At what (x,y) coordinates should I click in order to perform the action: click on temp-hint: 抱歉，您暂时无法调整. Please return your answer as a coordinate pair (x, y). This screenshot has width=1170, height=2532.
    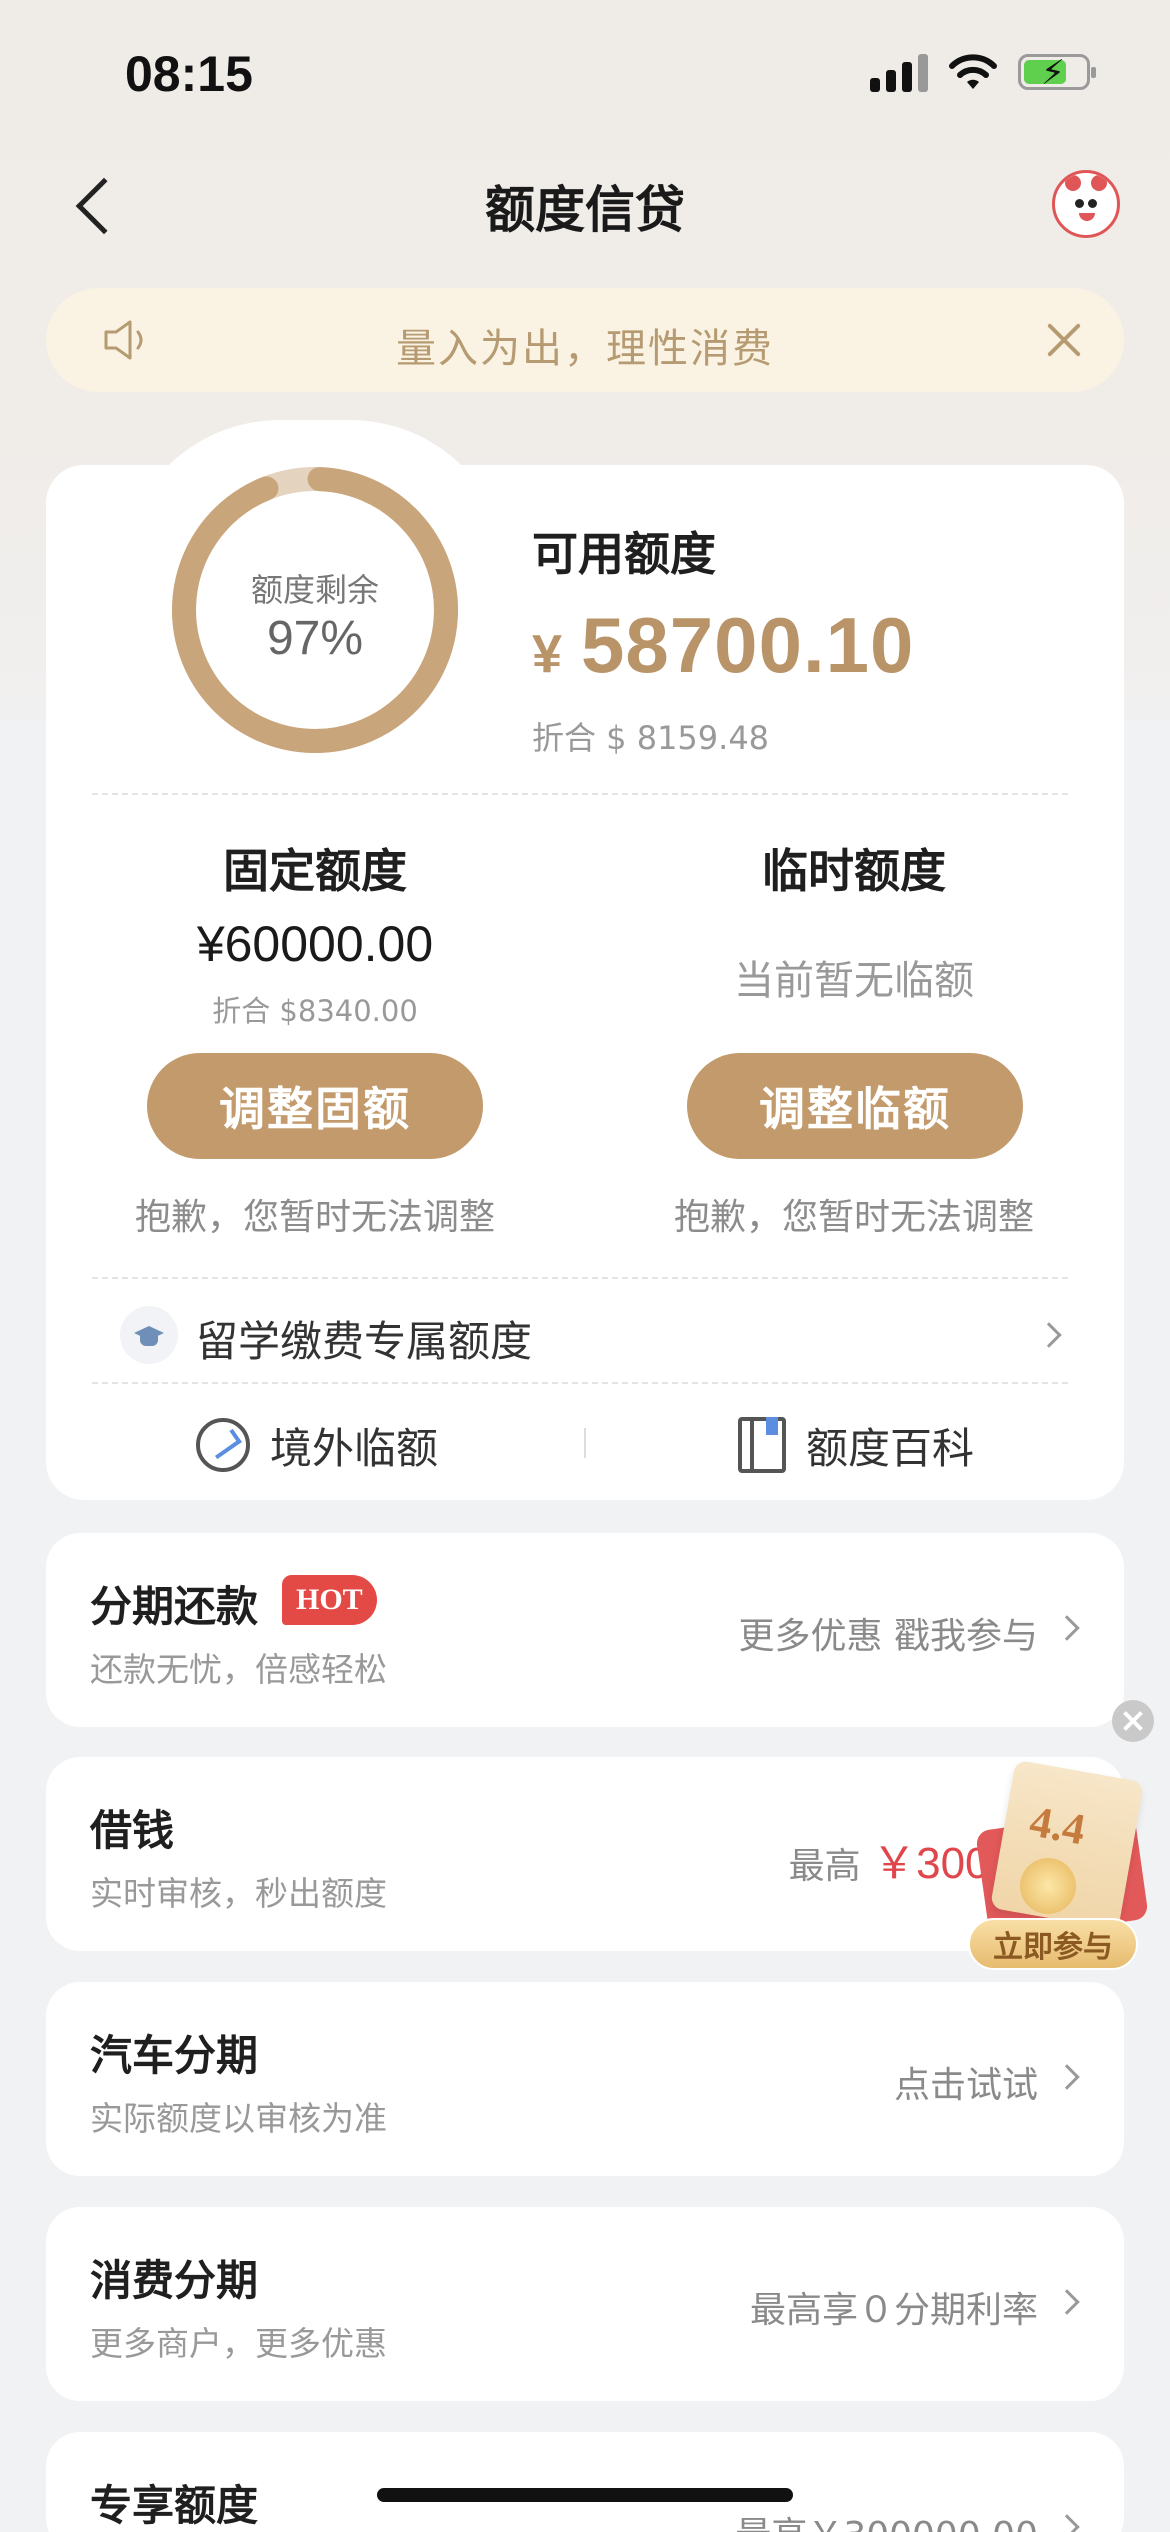
    Looking at the image, I should click on (853, 1217).